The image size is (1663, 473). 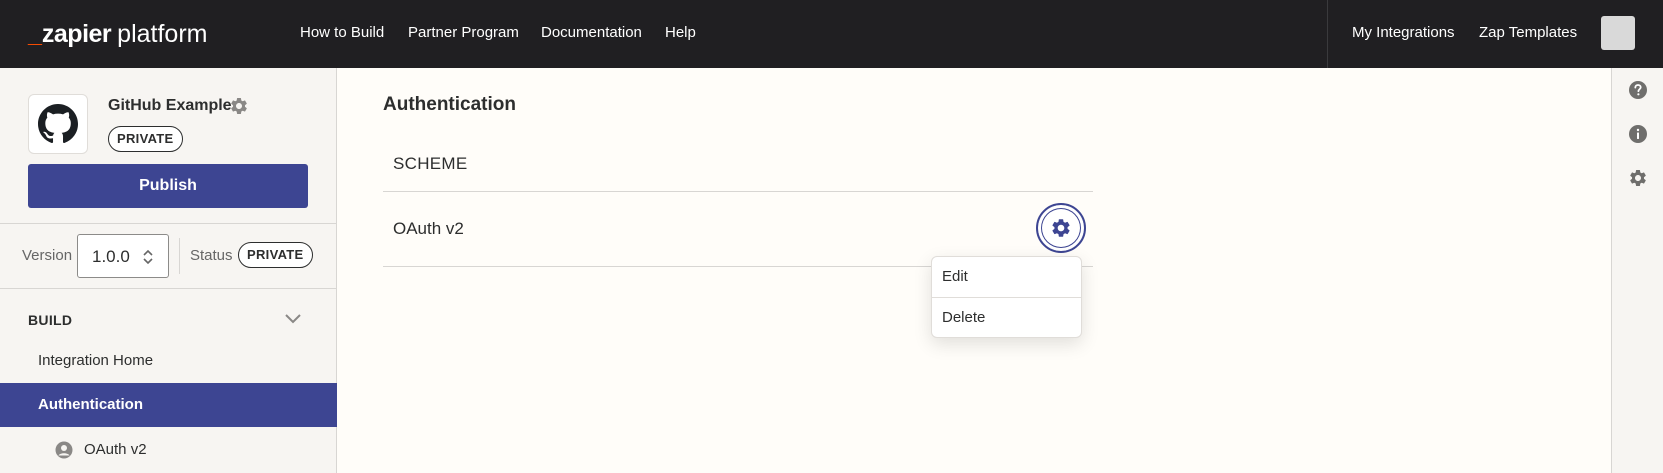 I want to click on info-icon, so click(x=1638, y=134).